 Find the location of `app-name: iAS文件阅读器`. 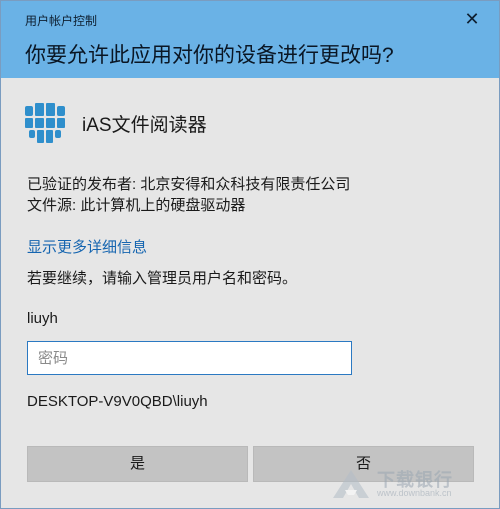

app-name: iAS文件阅读器 is located at coordinates (144, 125).